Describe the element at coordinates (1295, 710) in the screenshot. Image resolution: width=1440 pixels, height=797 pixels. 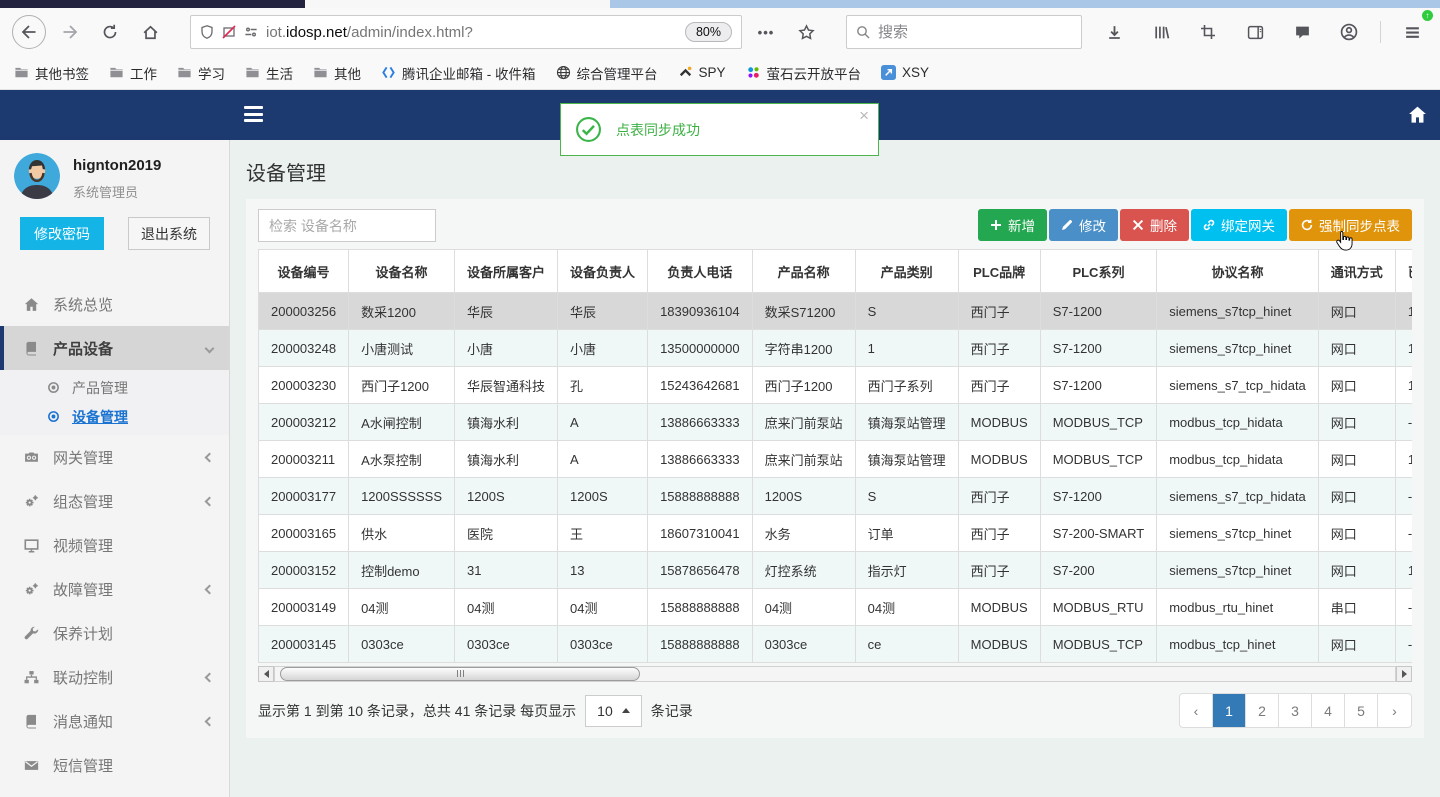
I see `page-3-button: 3` at that location.